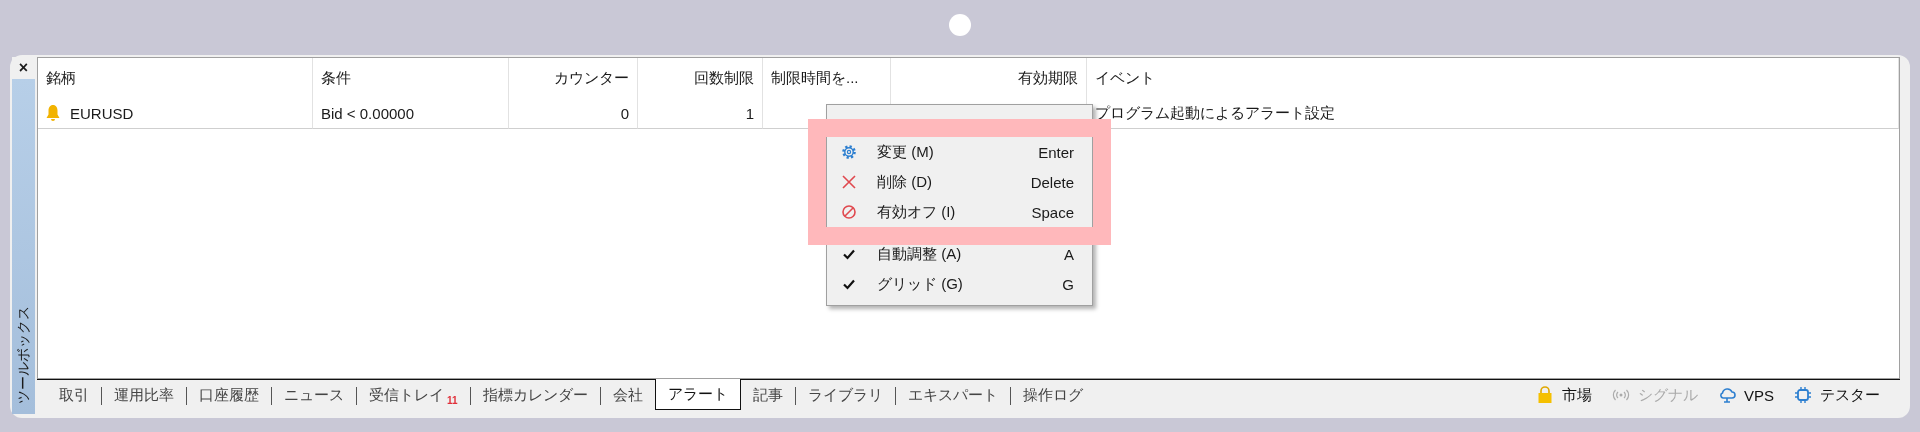 This screenshot has width=1920, height=432. I want to click on column-header: 銘柄, so click(175, 78).